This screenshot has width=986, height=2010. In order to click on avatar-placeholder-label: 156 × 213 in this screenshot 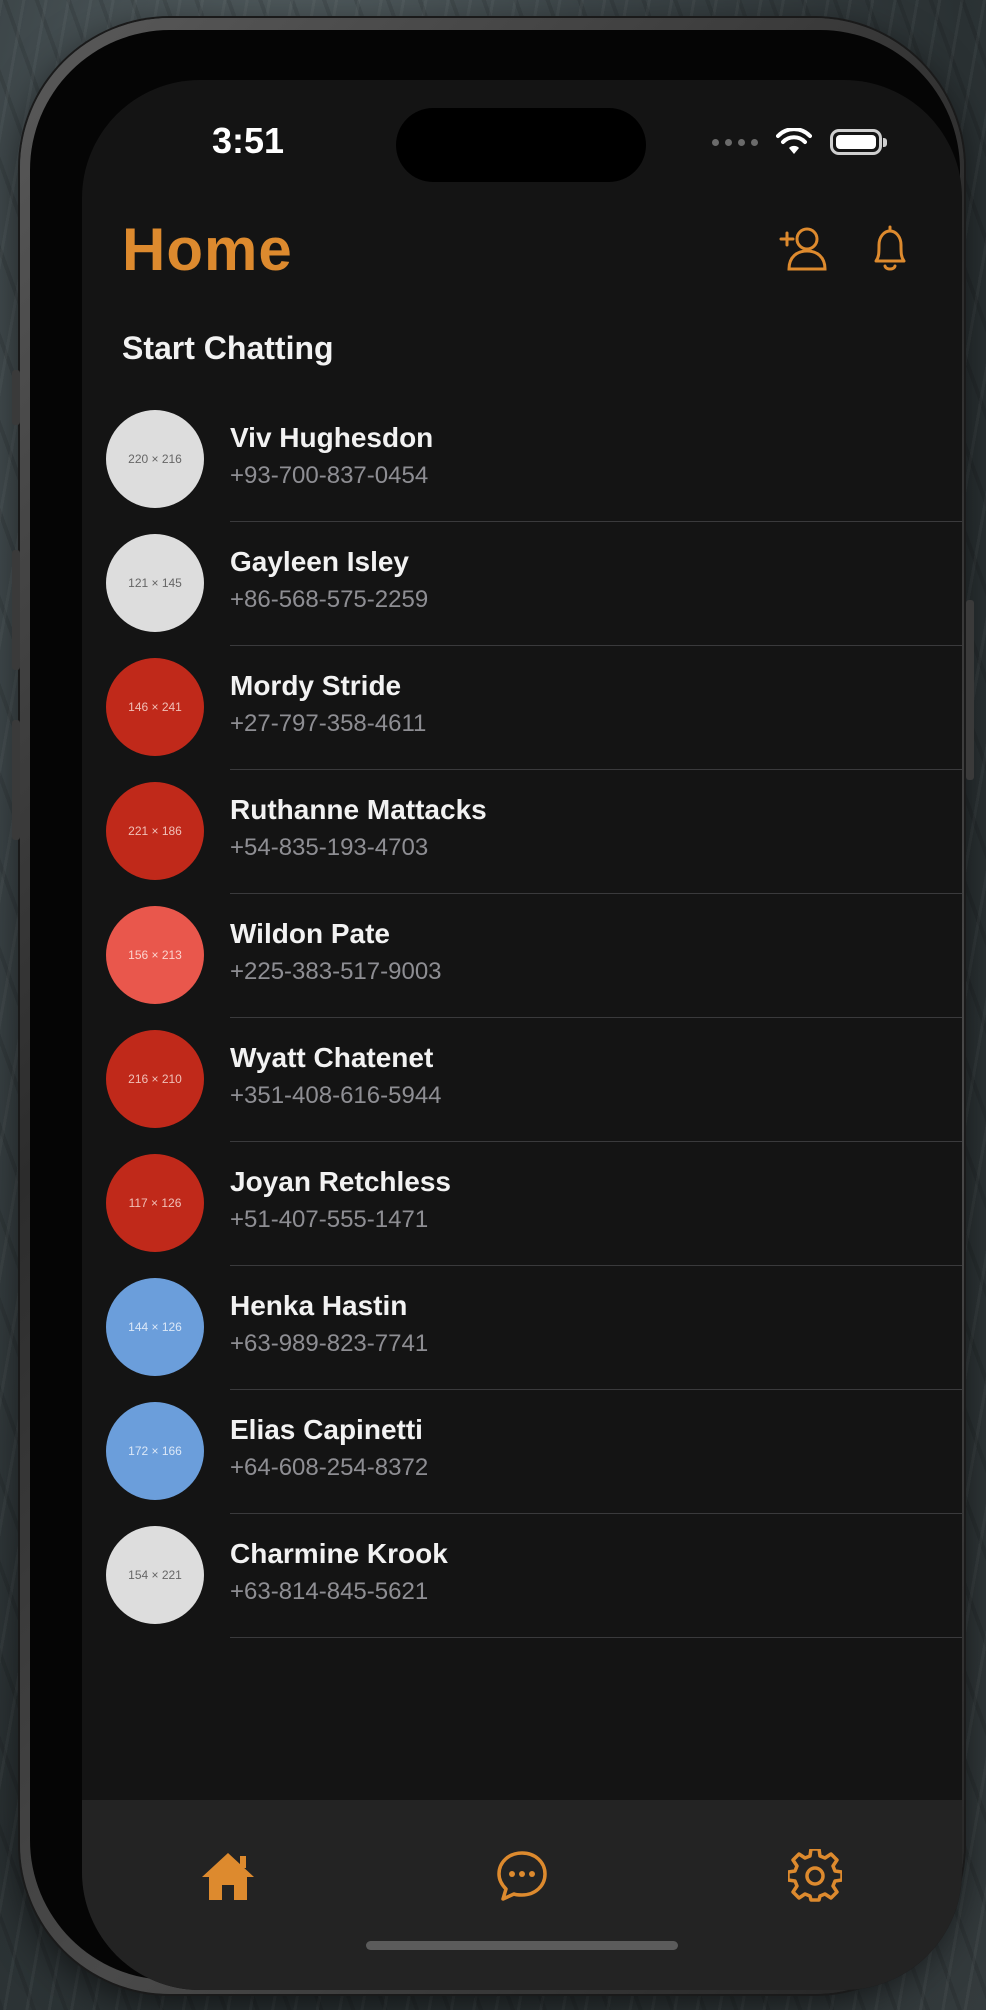, I will do `click(155, 955)`.